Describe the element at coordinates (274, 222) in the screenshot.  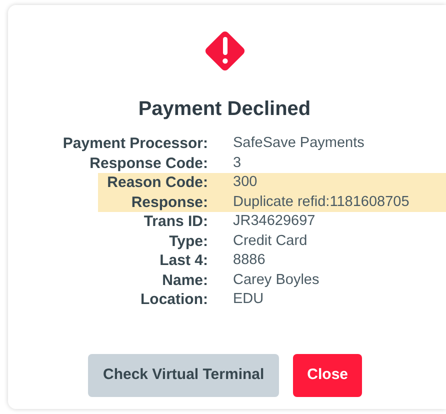
I see `detail-value: JR34629697` at that location.